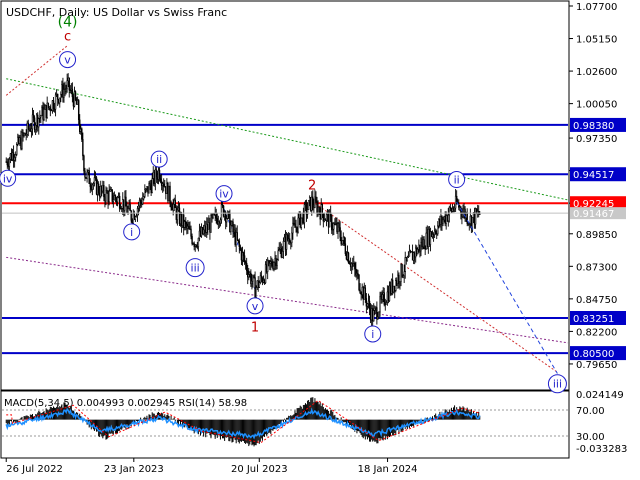 This screenshot has height=480, width=640. I want to click on price-tick-label: 1.02600, so click(596, 72).